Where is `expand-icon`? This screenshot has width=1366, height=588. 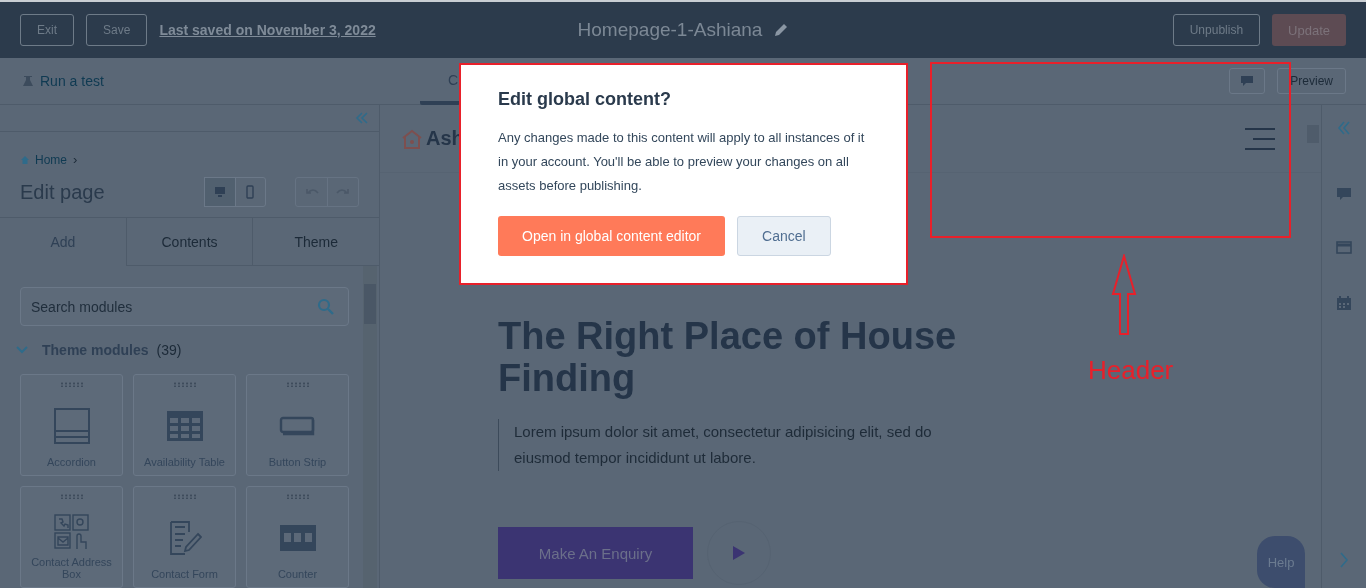 expand-icon is located at coordinates (1344, 128).